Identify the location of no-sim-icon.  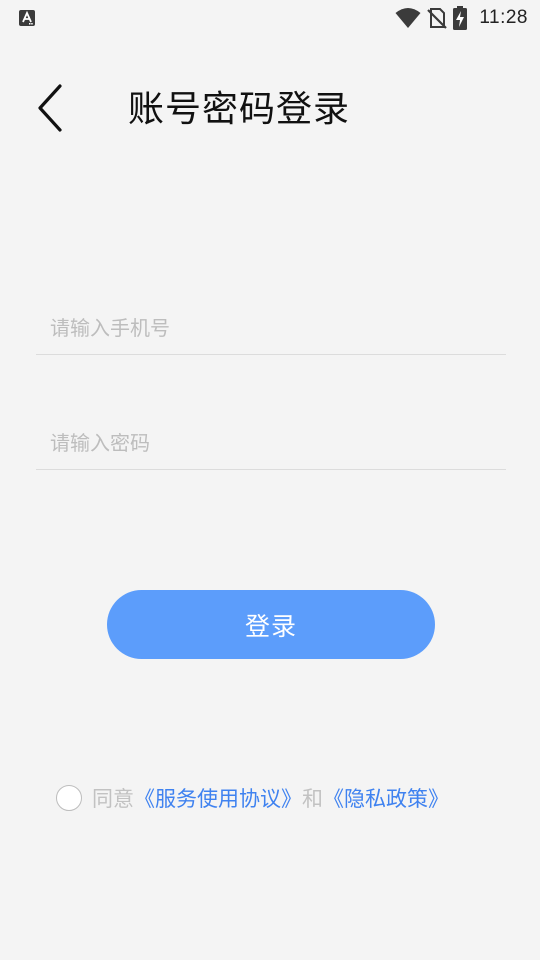
(437, 18).